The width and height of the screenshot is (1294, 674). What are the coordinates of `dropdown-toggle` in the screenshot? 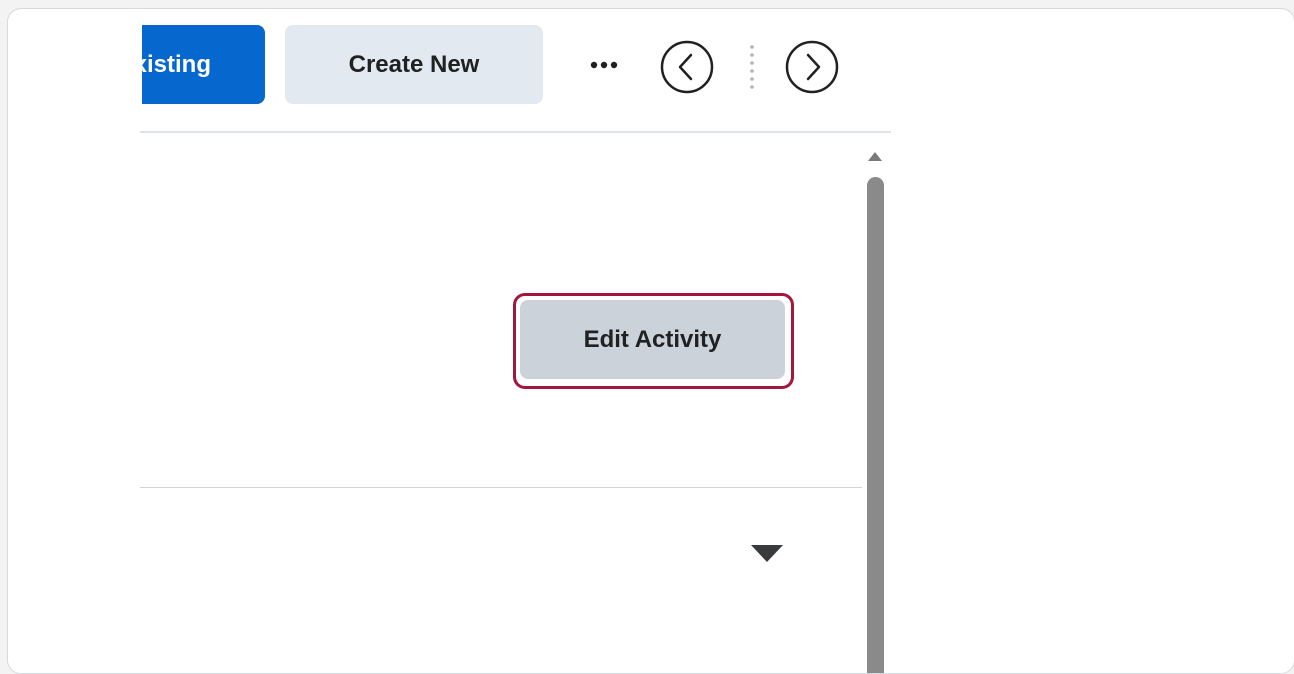 It's located at (767, 554).